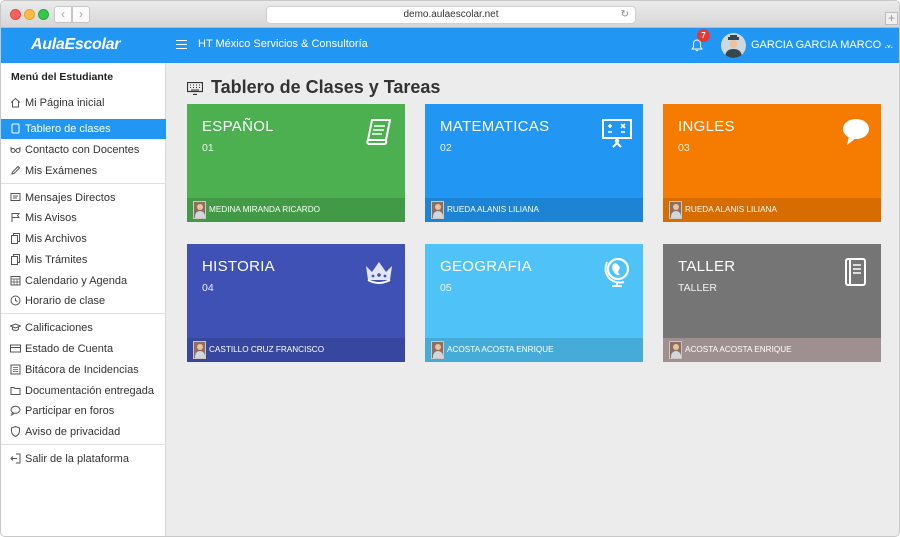  Describe the element at coordinates (891, 18) in the screenshot. I see `new-tab-button: +` at that location.